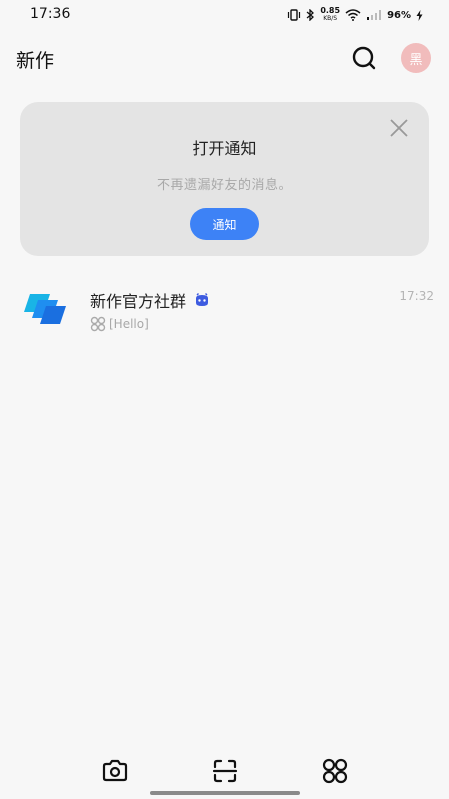 This screenshot has width=449, height=799. I want to click on camera-icon, so click(115, 771).